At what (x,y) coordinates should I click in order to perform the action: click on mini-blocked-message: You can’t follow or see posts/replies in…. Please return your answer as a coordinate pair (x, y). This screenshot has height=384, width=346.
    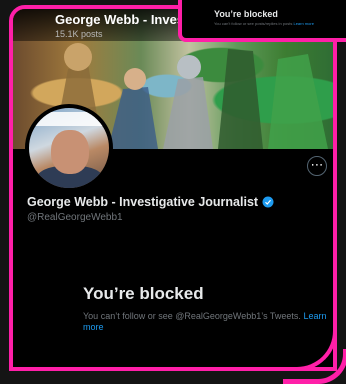
    Looking at the image, I should click on (264, 23).